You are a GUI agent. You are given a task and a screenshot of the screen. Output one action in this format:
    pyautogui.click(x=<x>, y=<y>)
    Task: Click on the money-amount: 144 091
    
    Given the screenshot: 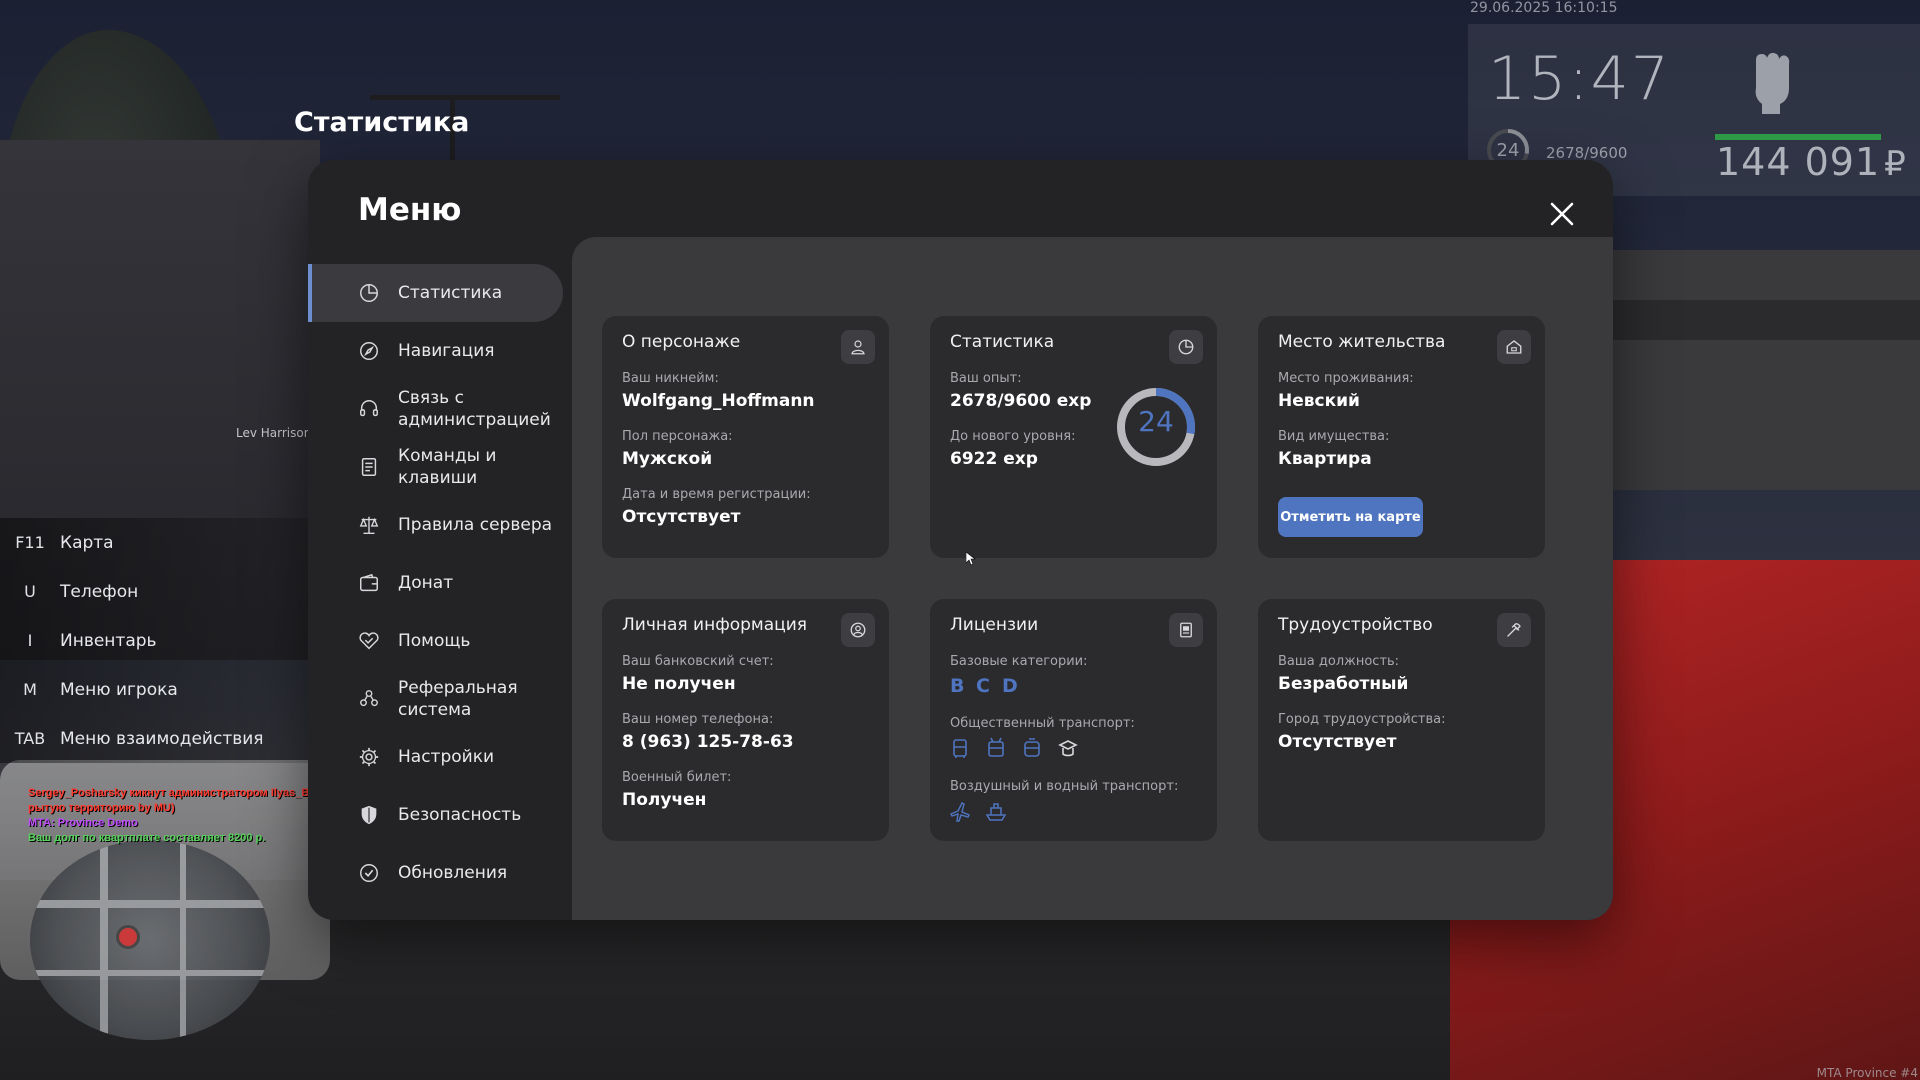 What is the action you would take?
    pyautogui.click(x=1798, y=162)
    